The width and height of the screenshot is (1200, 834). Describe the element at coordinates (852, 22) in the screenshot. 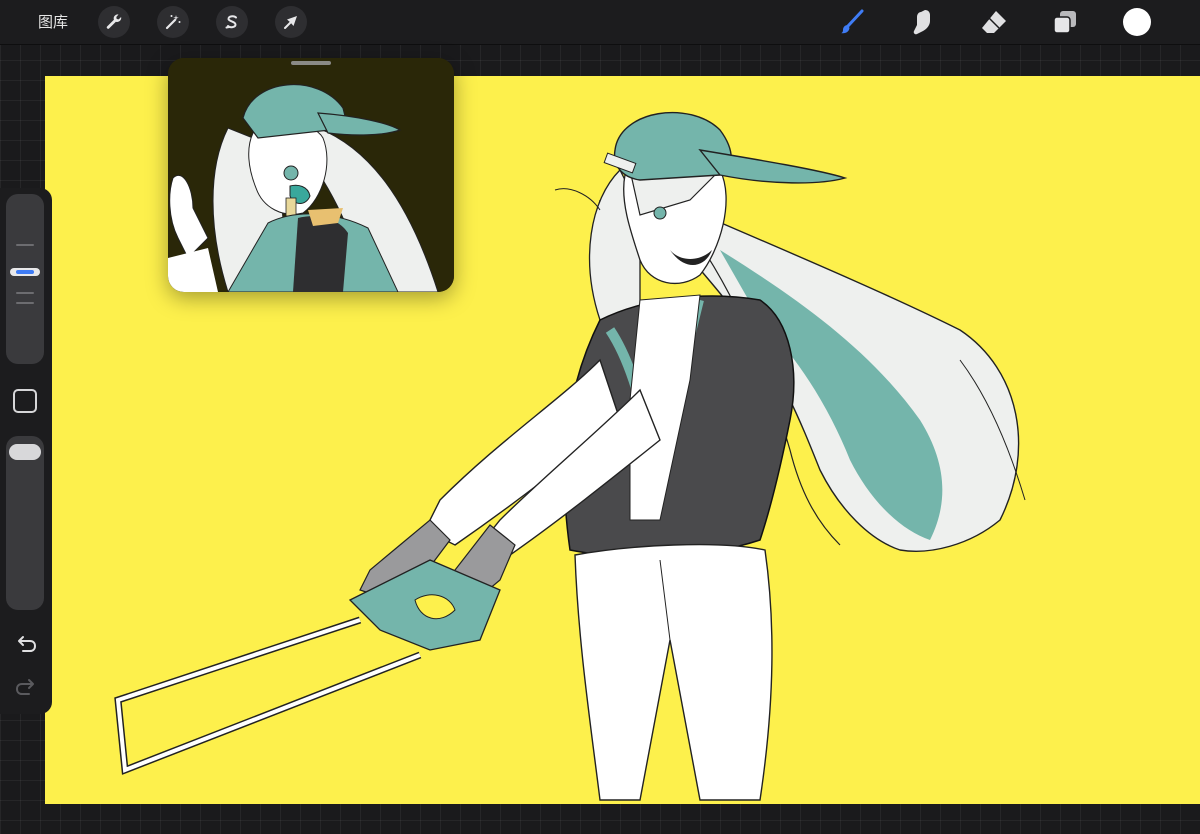

I see `brush-icon` at that location.